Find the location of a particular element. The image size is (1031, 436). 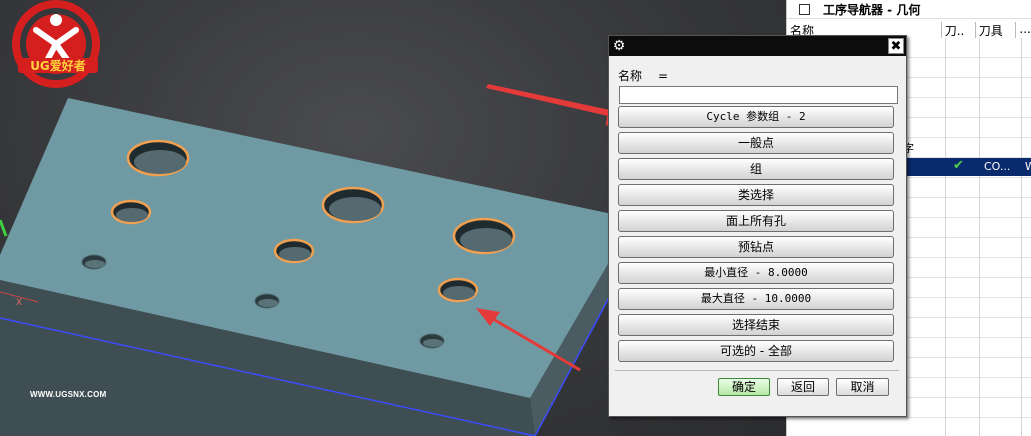

cancel-button: 取消 is located at coordinates (862, 387).